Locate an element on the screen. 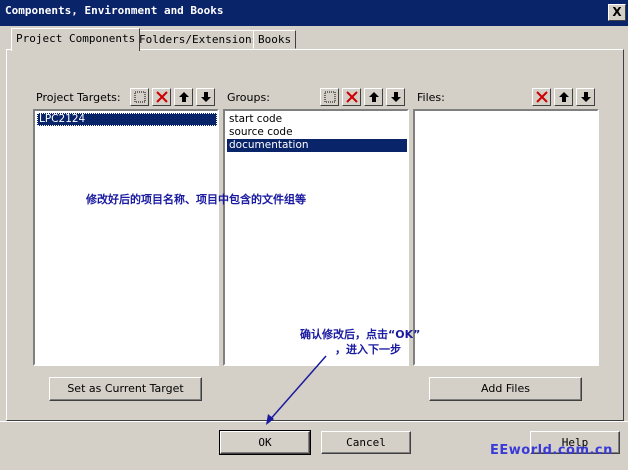 This screenshot has height=470, width=628. ok-button: OK is located at coordinates (265, 442).